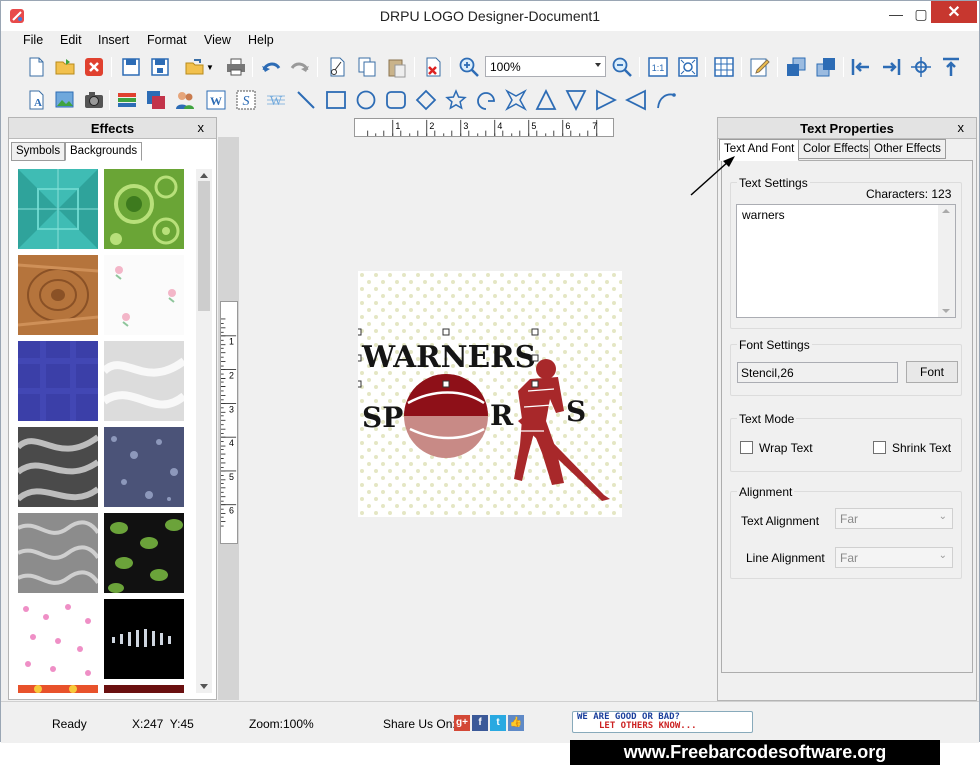  Describe the element at coordinates (861, 67) in the screenshot. I see `align-left-icon` at that location.